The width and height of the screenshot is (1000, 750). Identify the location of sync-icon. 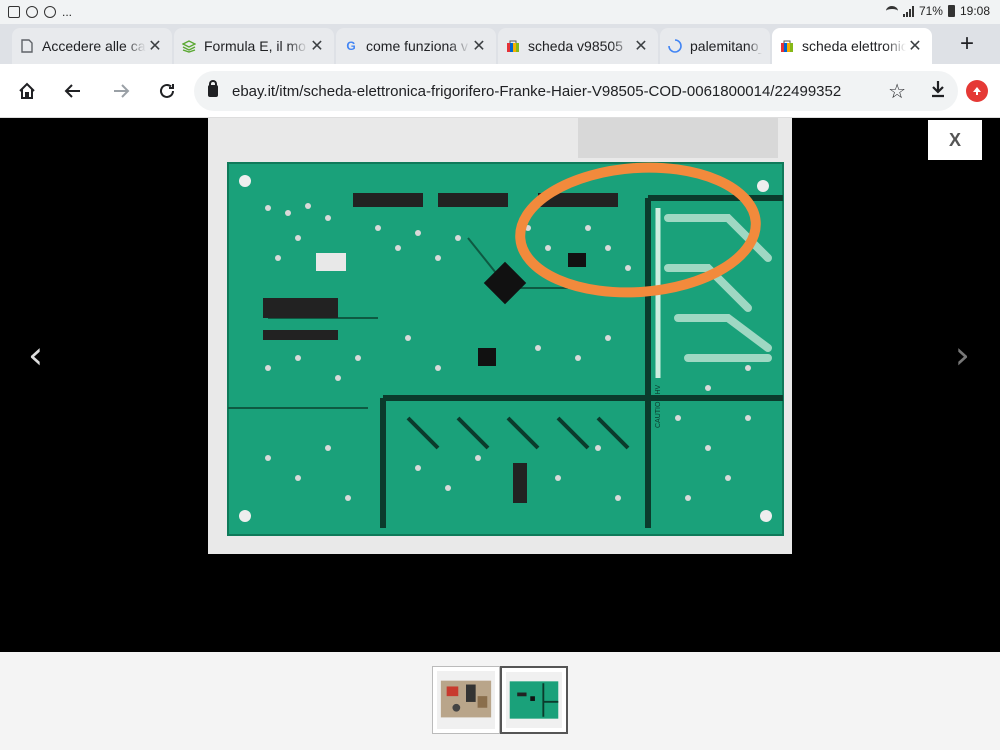
(50, 12).